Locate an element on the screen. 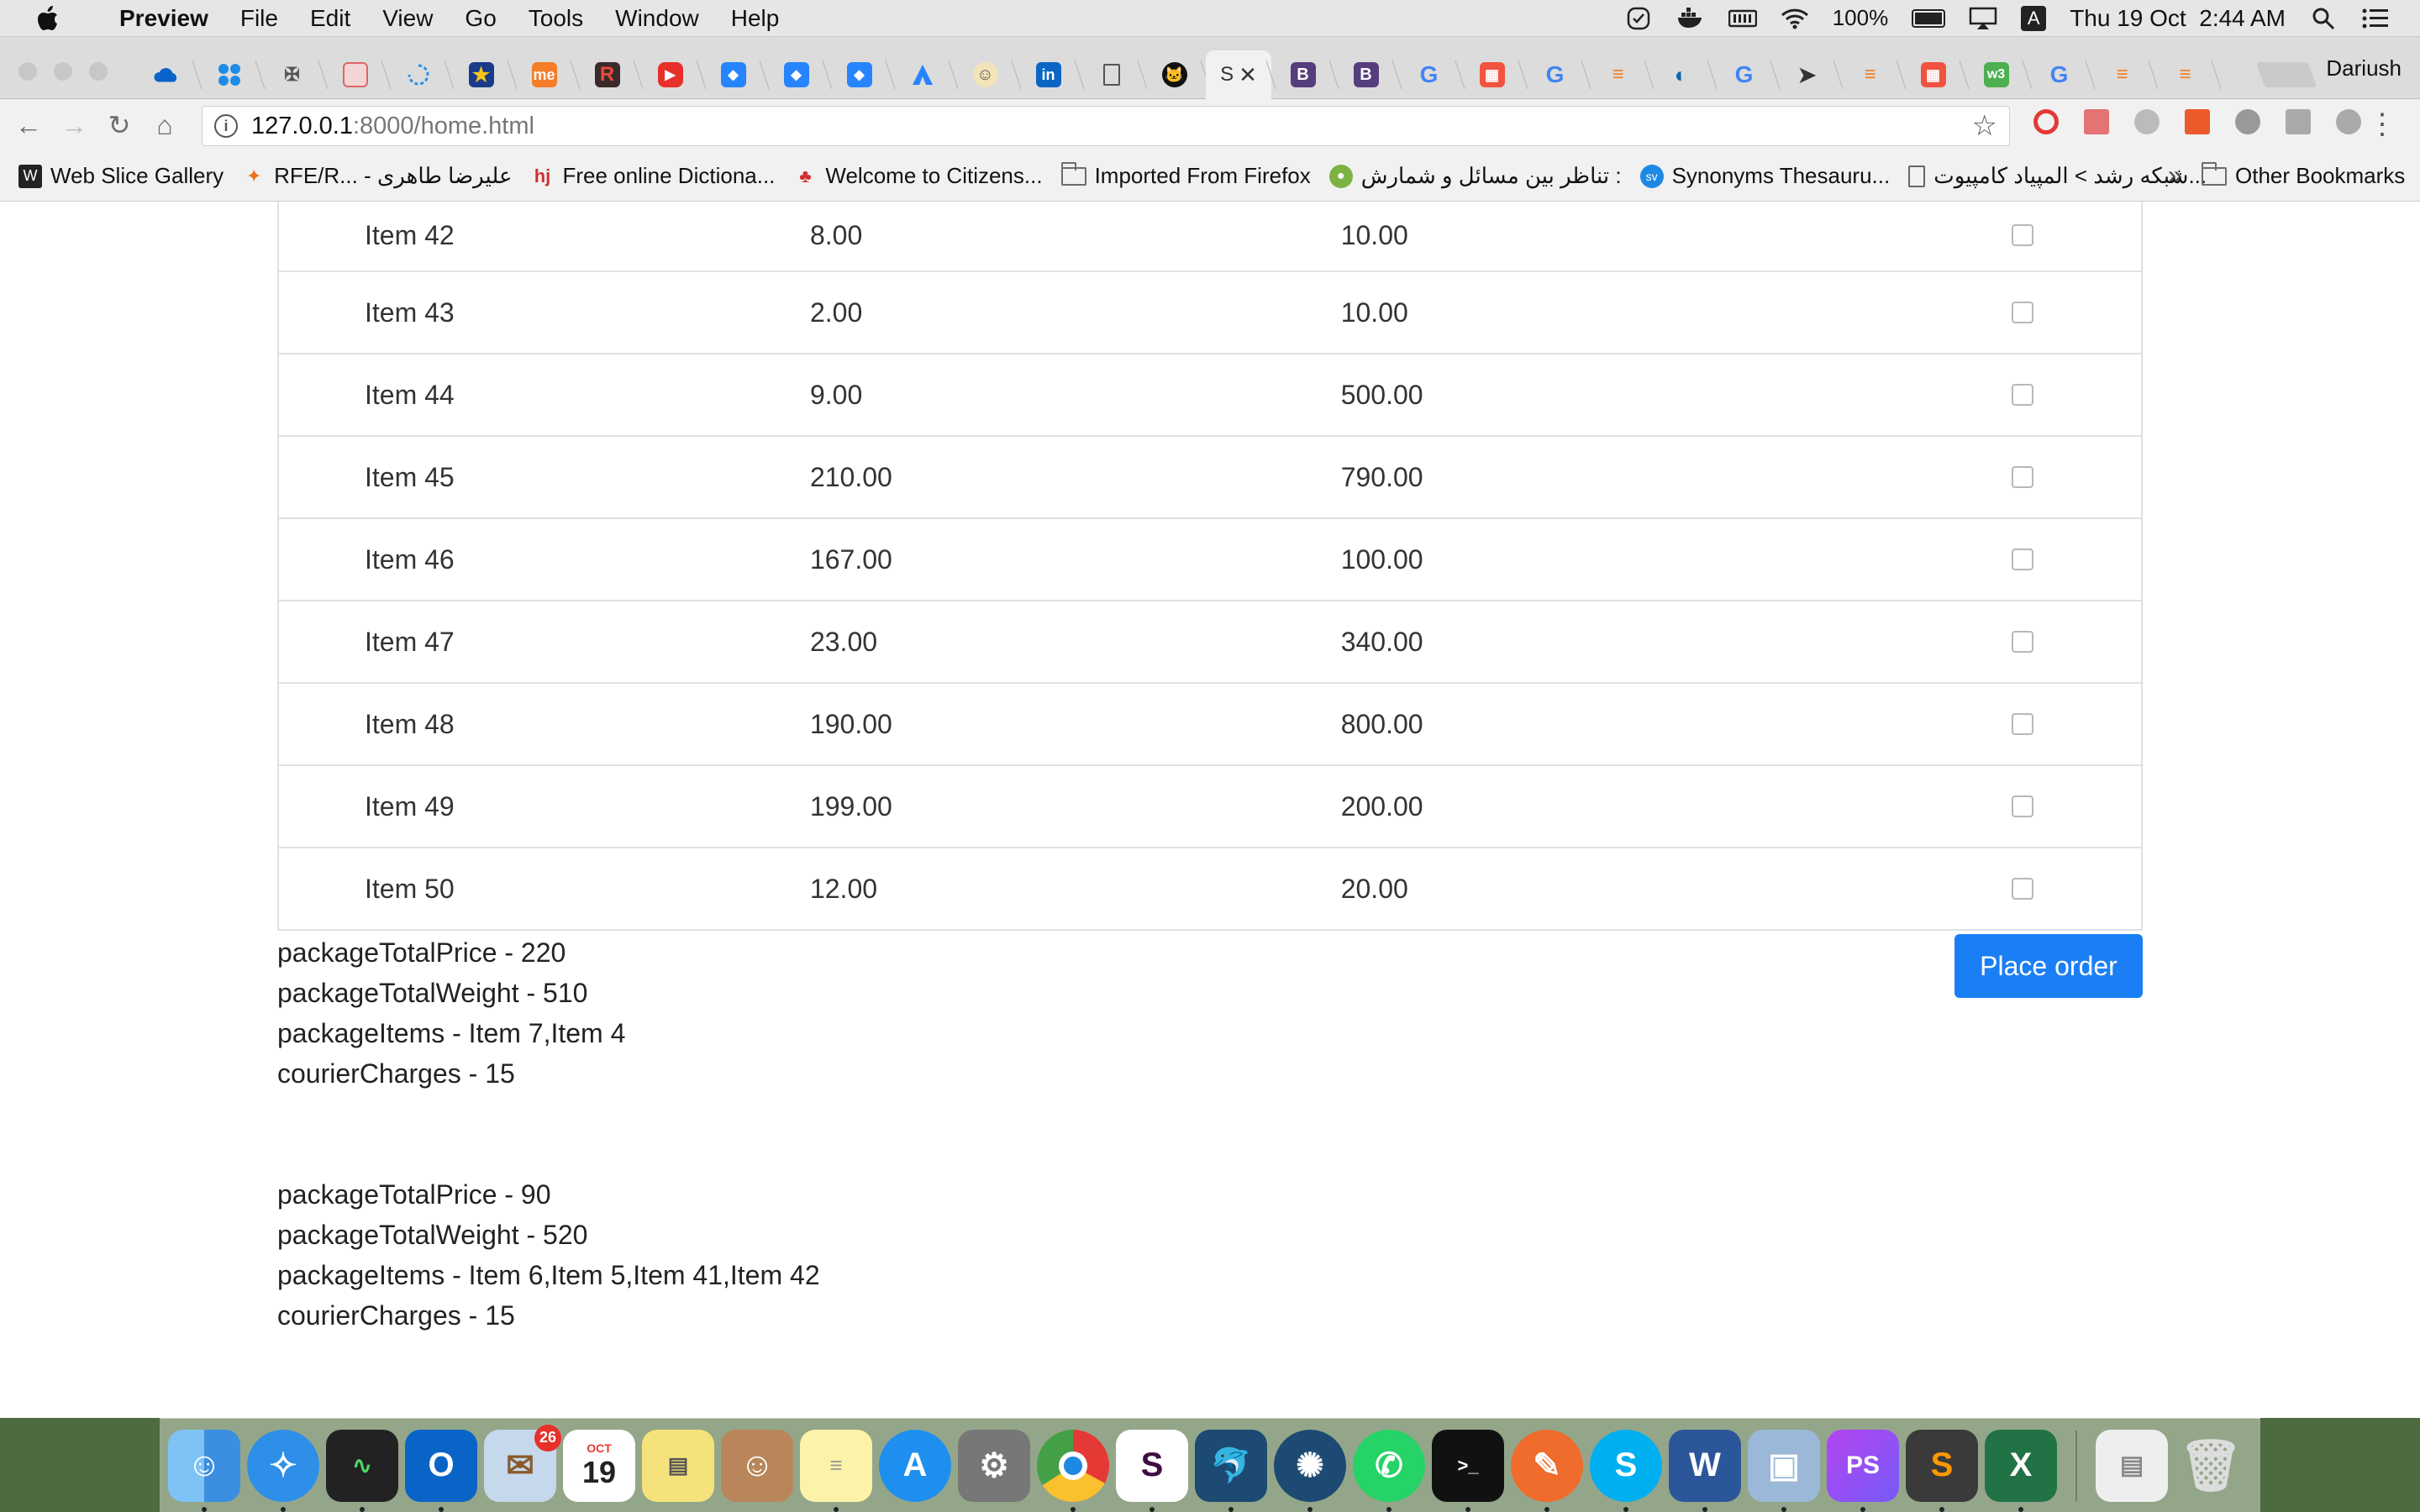  tab-linkedin: in is located at coordinates (1048, 74).